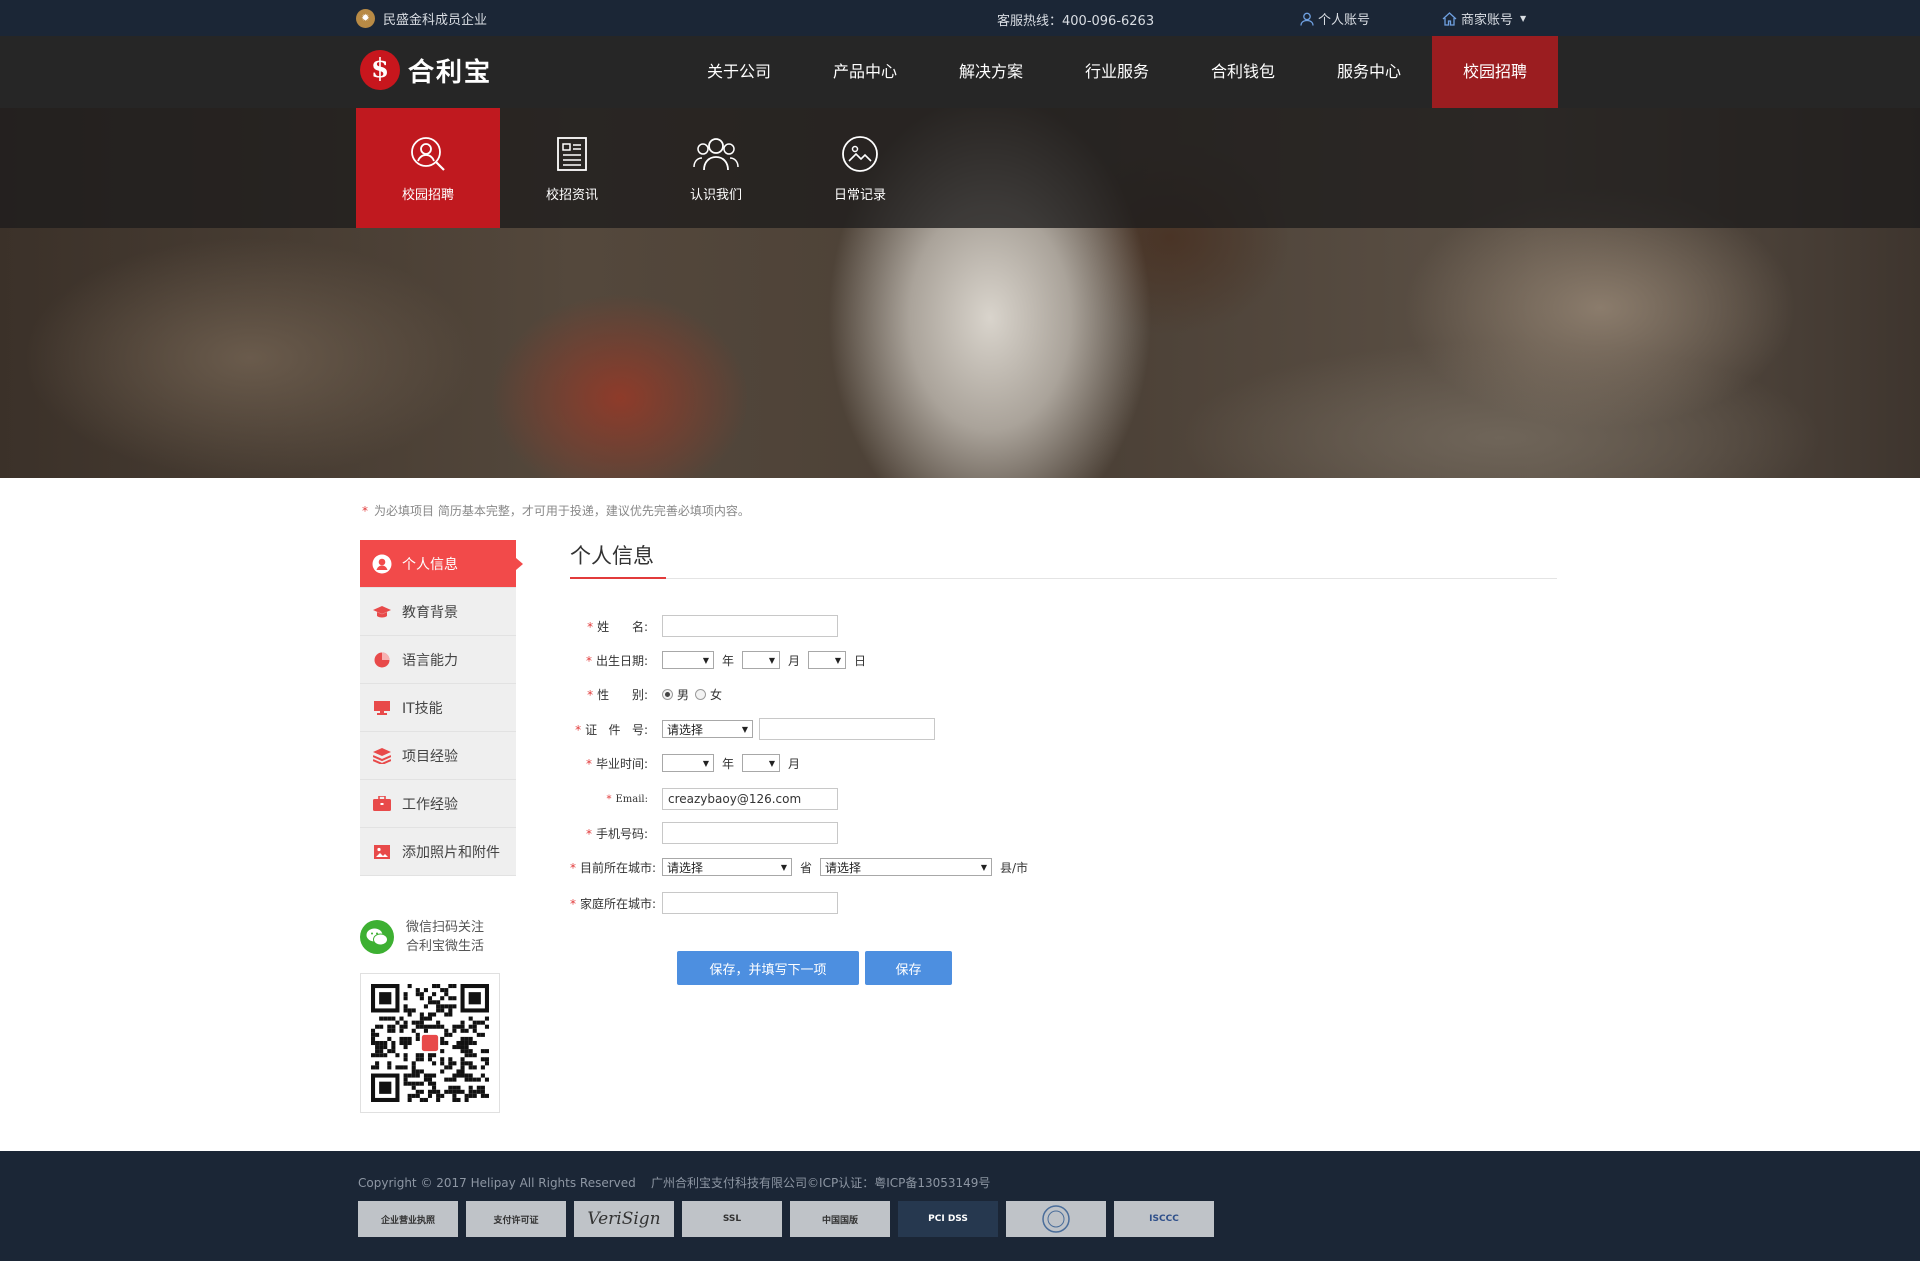 The height and width of the screenshot is (1261, 1920). I want to click on personal-account-label: 个人账号, so click(1344, 20).